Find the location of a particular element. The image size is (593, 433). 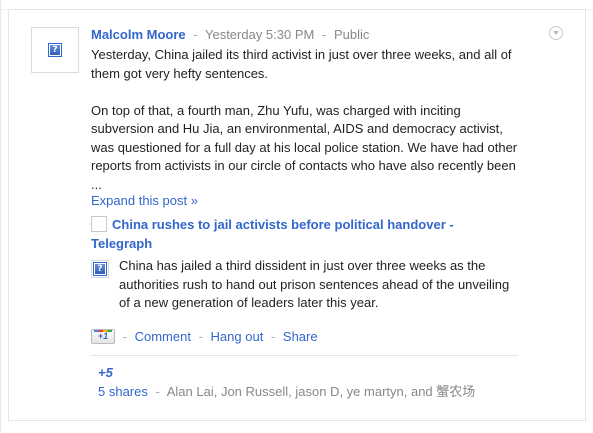

attachment-thumbnail: ? is located at coordinates (100, 269).